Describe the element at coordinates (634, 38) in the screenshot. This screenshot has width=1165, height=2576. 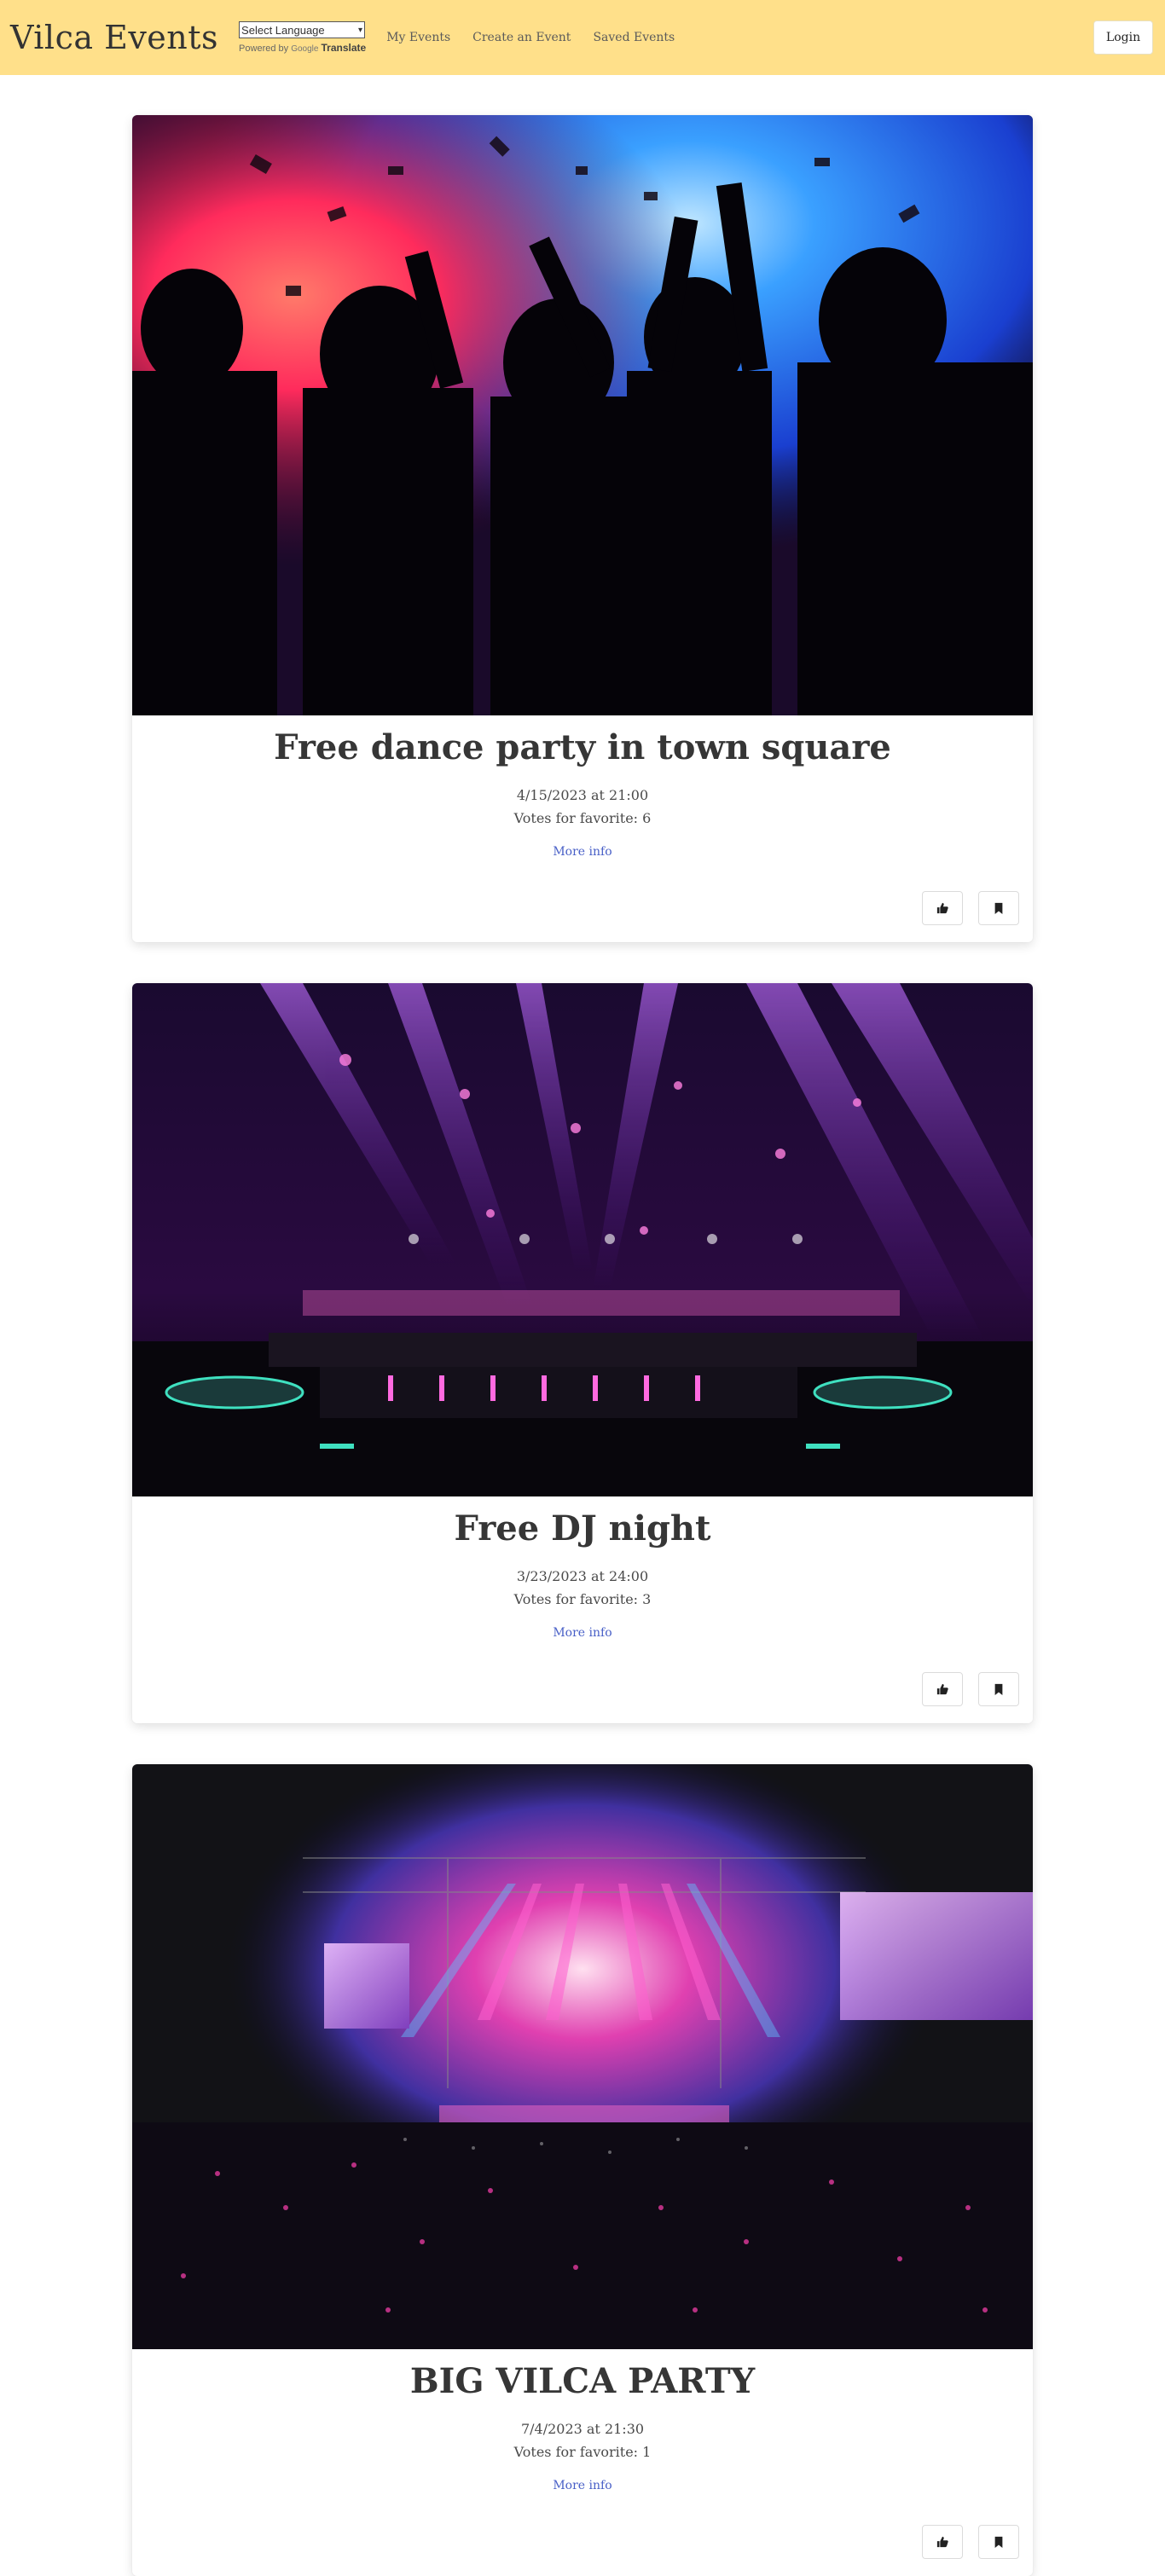
I see `nav-saved-events: Saved Events` at that location.